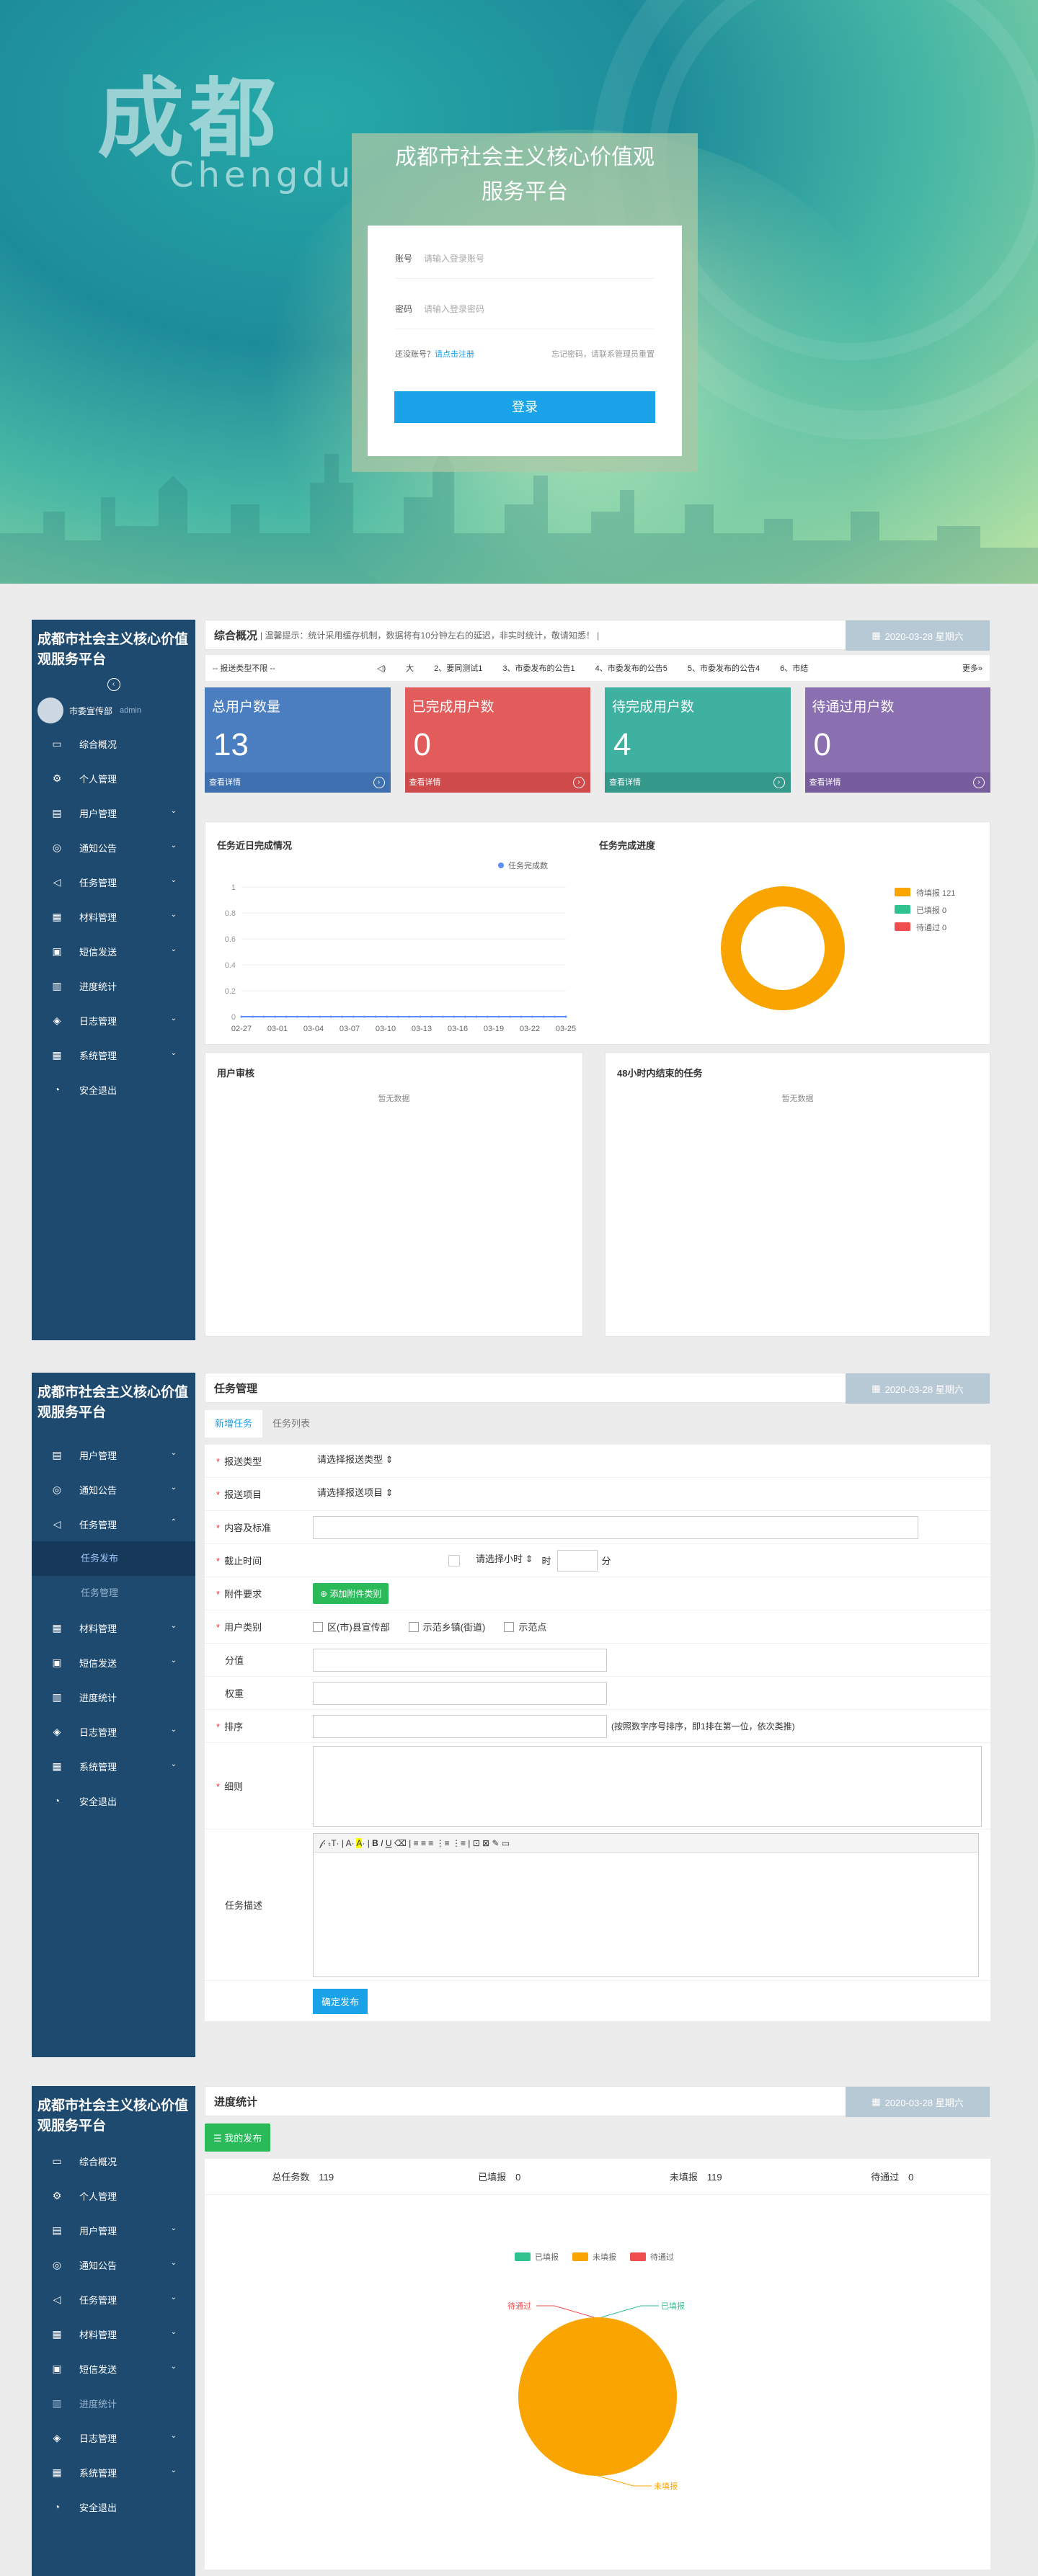  I want to click on hour-select: 请选择小时 ⇕, so click(504, 1560).